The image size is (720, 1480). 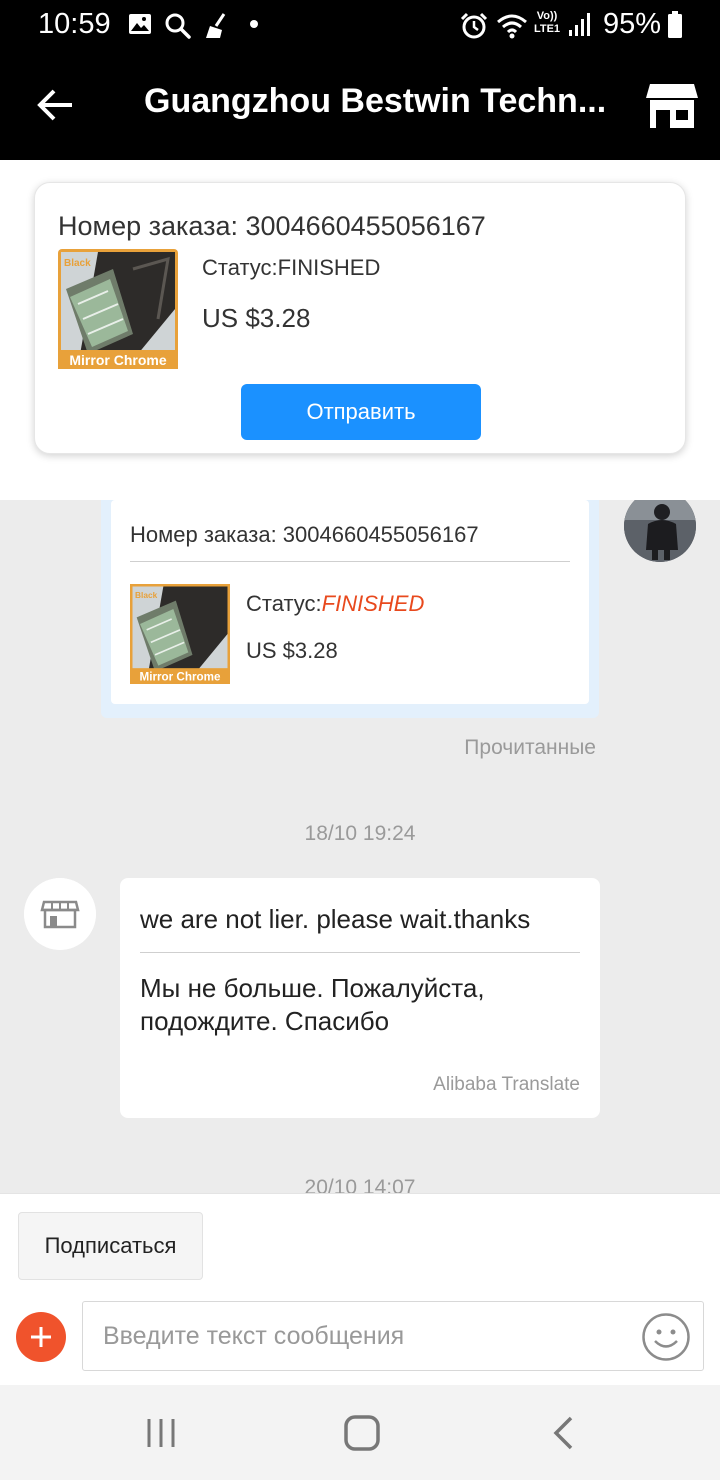 I want to click on status-value: FINISHED, so click(x=373, y=603).